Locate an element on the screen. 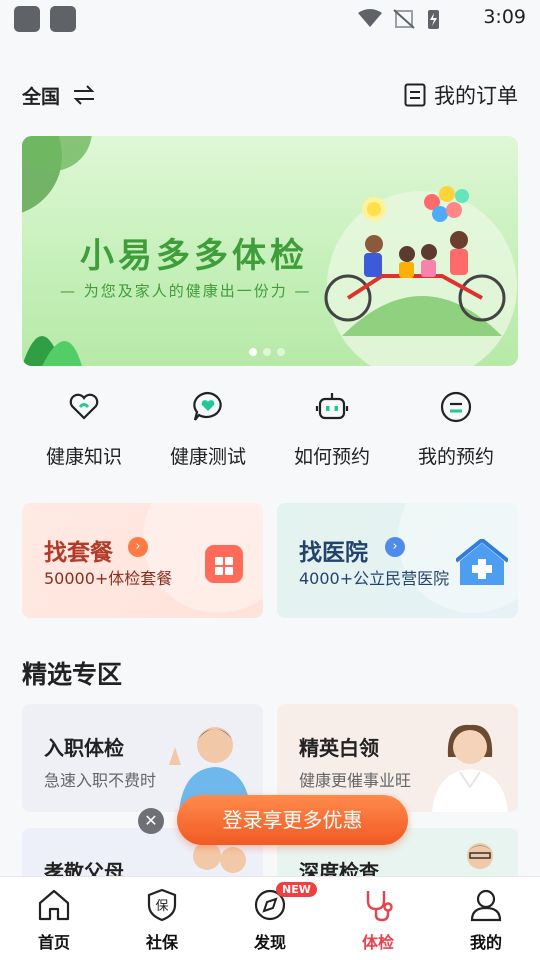 This screenshot has width=540, height=960. featured-card-subtitle: 急速入职不费时 is located at coordinates (100, 780).